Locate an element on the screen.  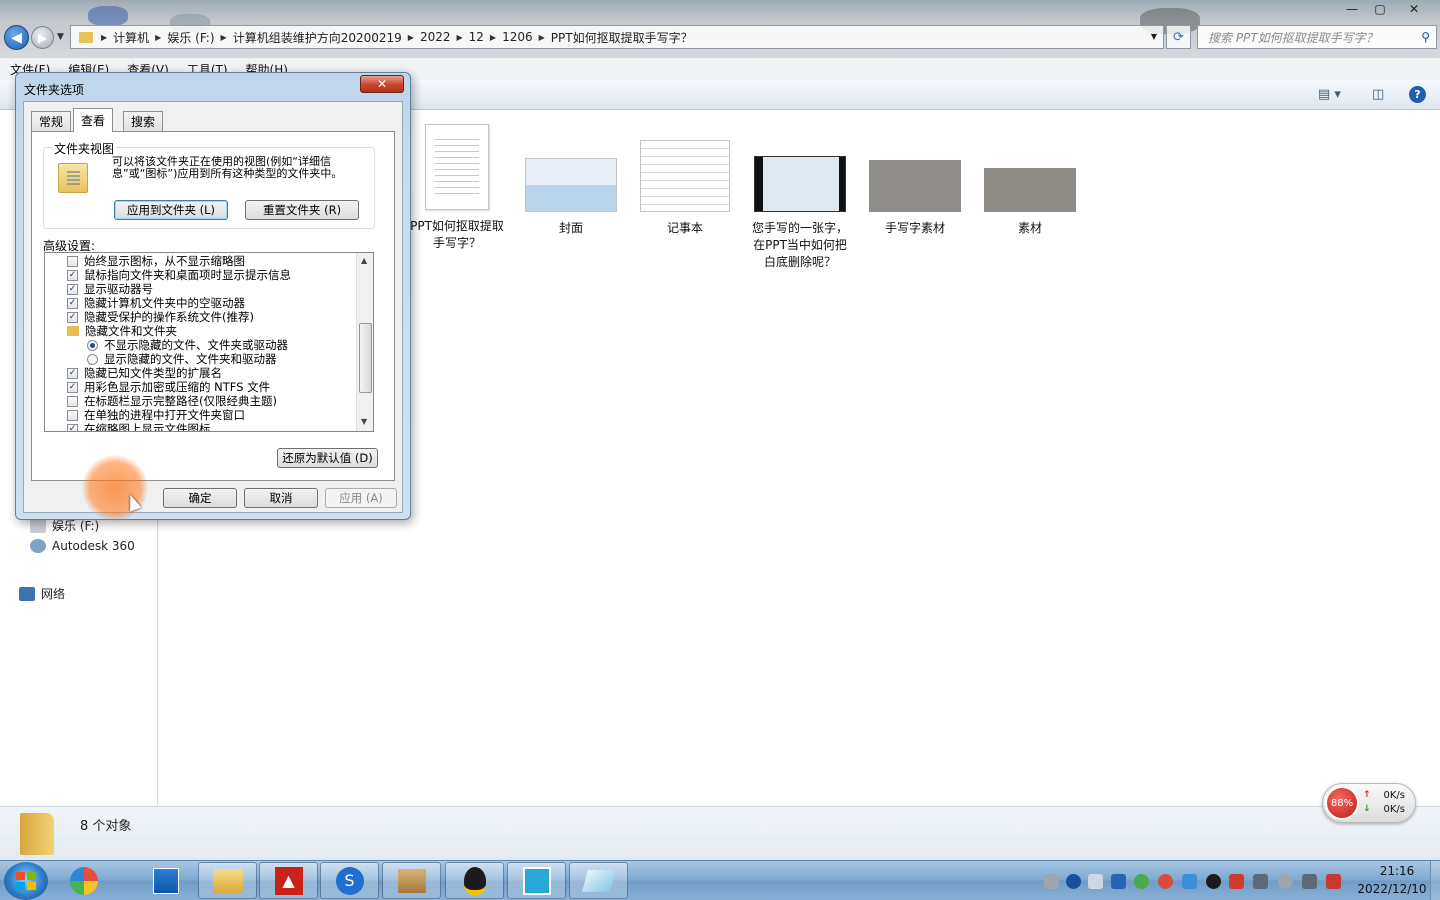
setting-row: 不显示隐藏的文件、文件夹或驱动器 is located at coordinates (187, 345).